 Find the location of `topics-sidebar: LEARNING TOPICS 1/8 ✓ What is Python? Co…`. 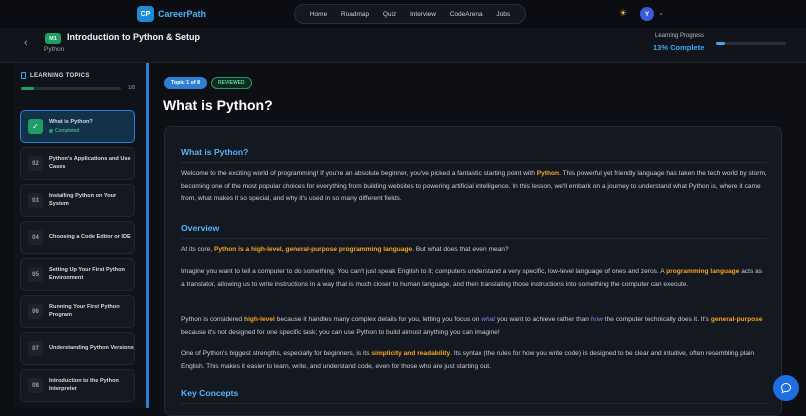

topics-sidebar: LEARNING TOPICS 1/8 ✓ What is Python? Co… is located at coordinates (81, 235).